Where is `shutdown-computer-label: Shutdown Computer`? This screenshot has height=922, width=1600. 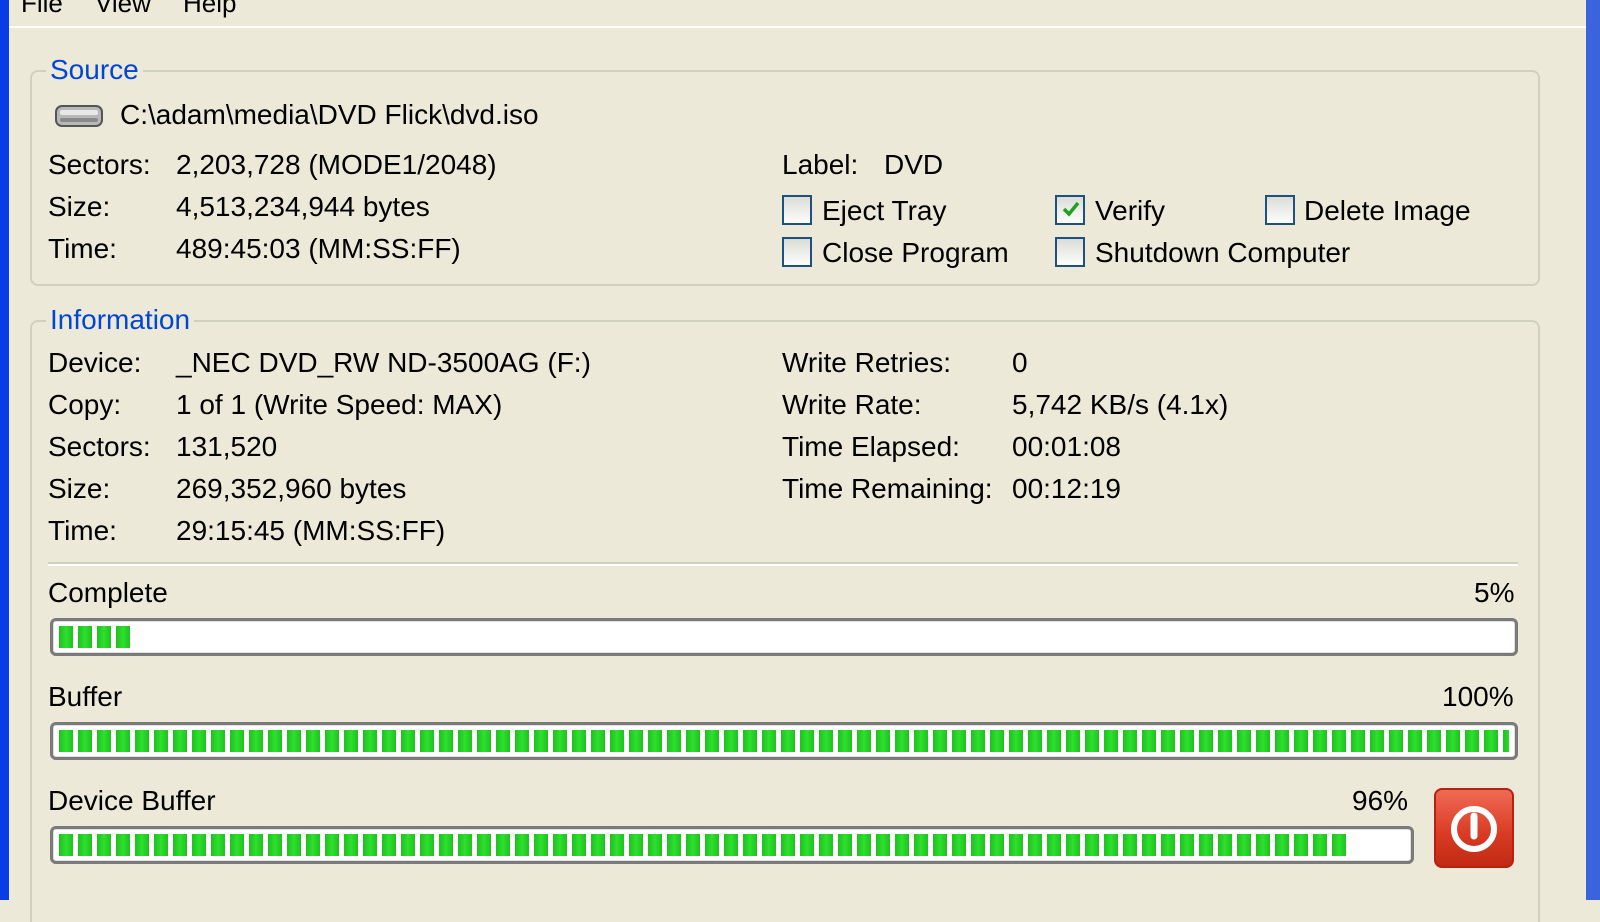 shutdown-computer-label: Shutdown Computer is located at coordinates (1222, 253).